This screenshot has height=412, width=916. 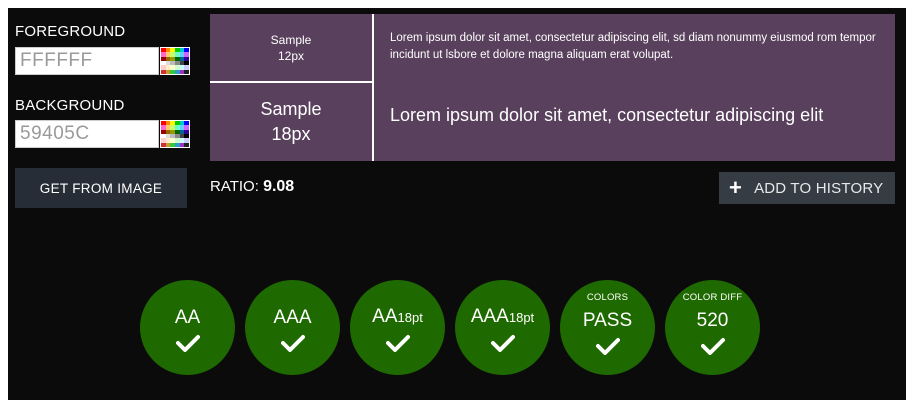 What do you see at coordinates (101, 188) in the screenshot?
I see `get-from-image-button: GET FROM IMAGE` at bounding box center [101, 188].